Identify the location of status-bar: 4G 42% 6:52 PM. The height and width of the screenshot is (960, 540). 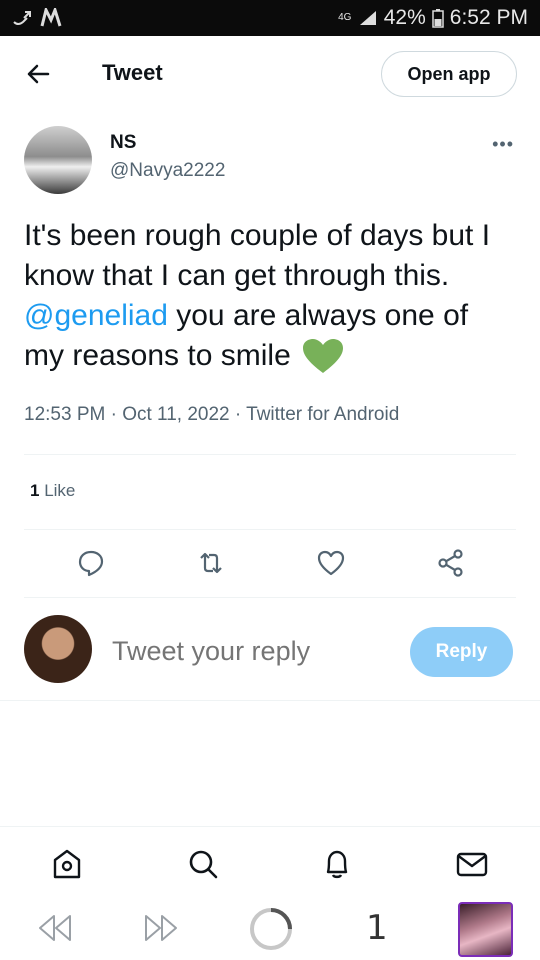
(270, 18).